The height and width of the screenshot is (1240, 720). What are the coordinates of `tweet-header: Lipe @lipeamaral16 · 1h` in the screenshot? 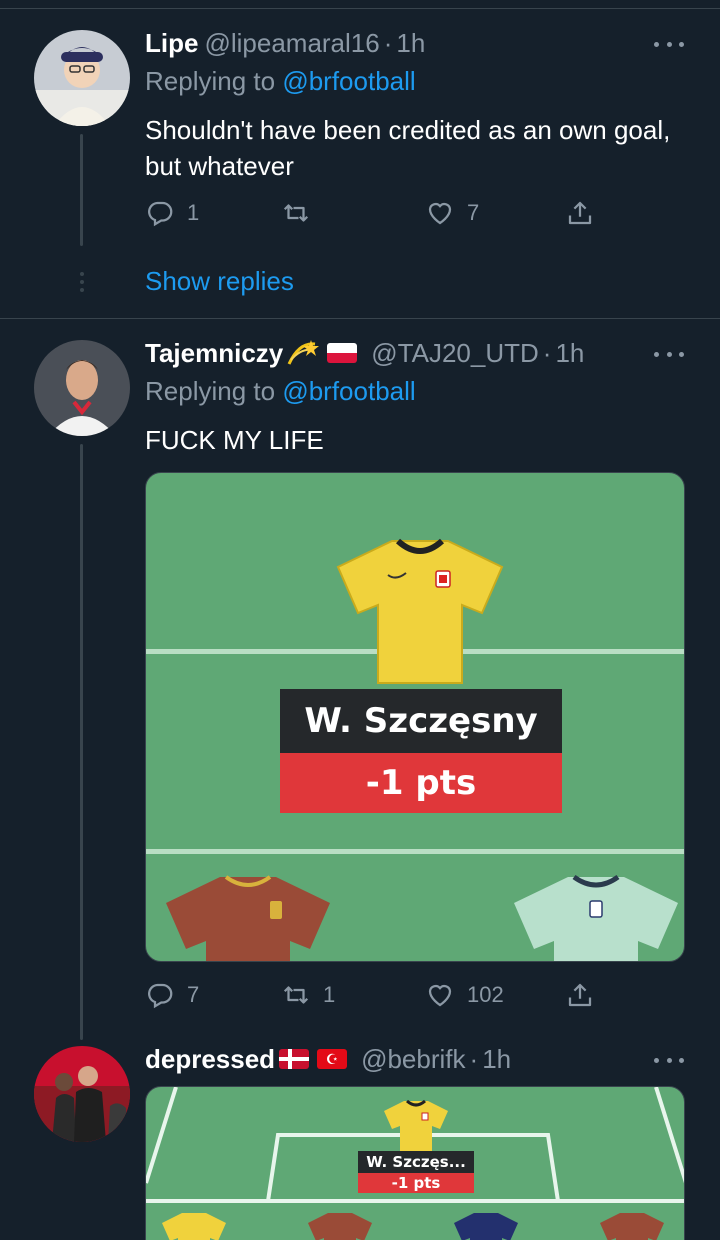 It's located at (285, 43).